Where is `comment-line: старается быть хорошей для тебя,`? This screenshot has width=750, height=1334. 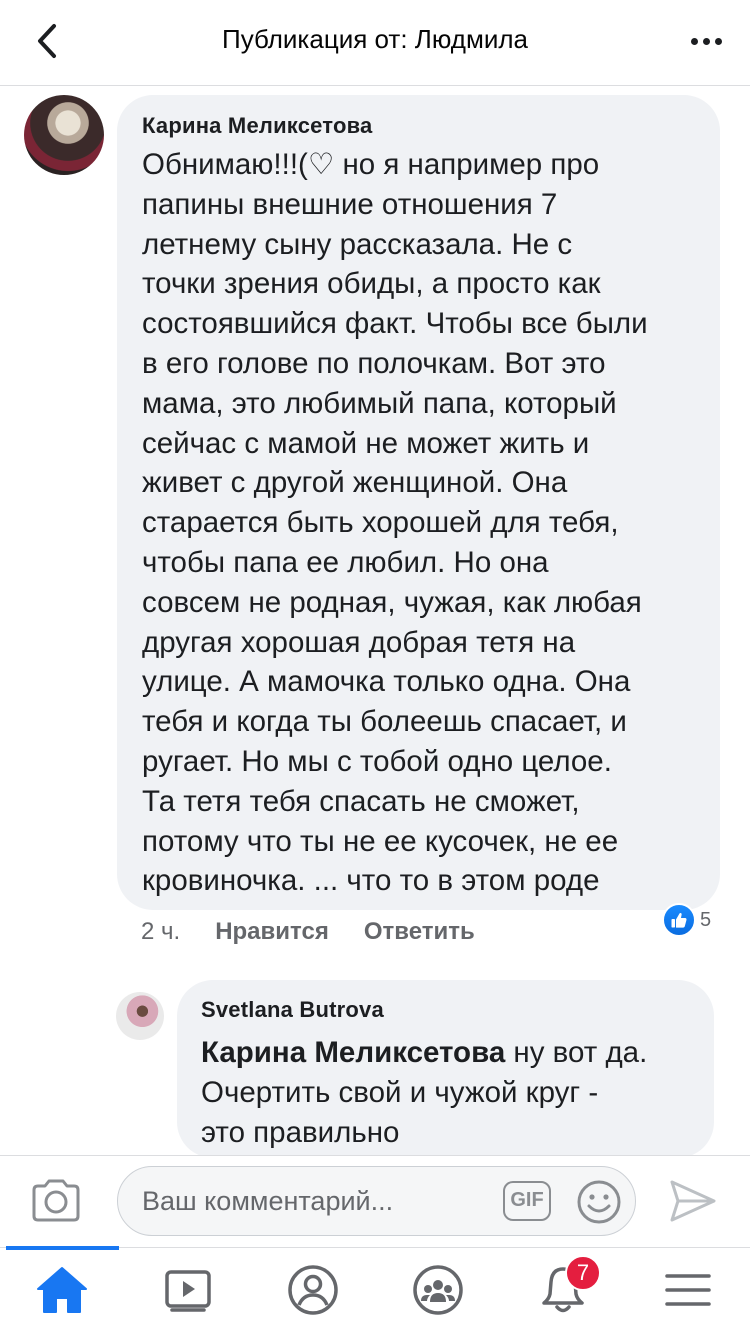 comment-line: старается быть хорошей для тебя, is located at coordinates (380, 523).